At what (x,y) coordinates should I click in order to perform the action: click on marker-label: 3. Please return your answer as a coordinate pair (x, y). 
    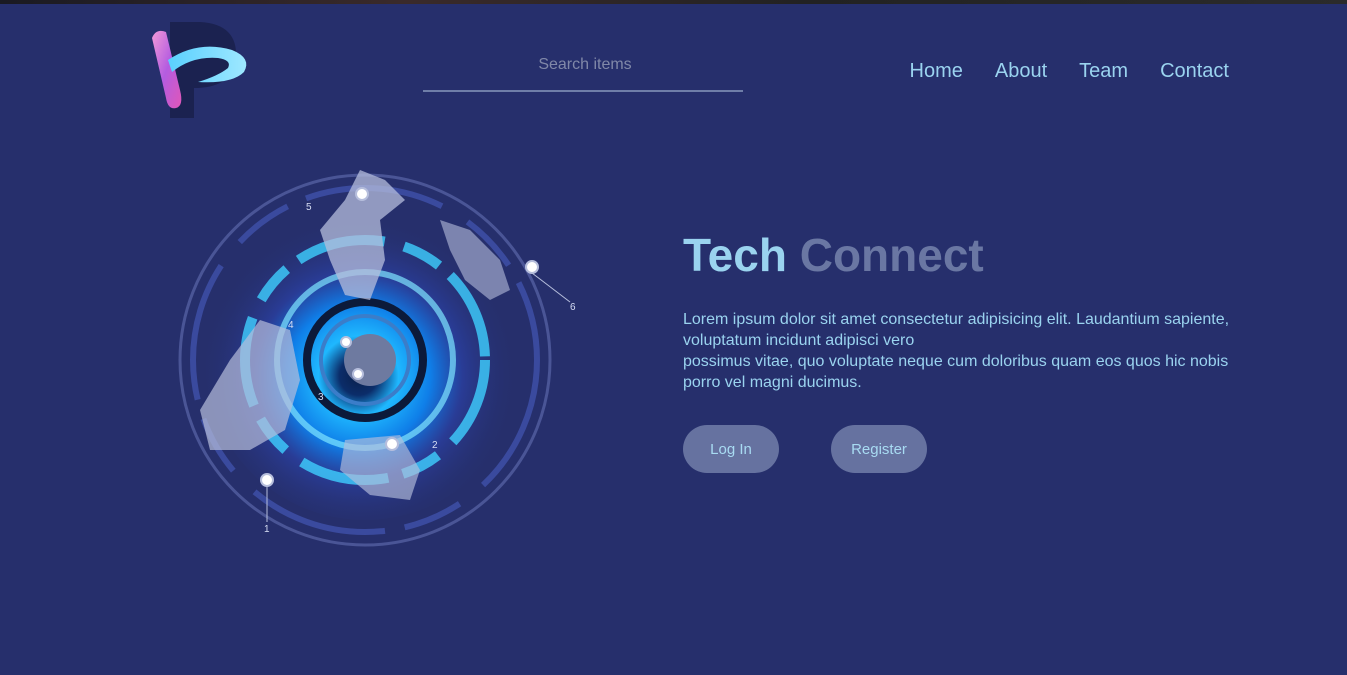
    Looking at the image, I should click on (321, 397).